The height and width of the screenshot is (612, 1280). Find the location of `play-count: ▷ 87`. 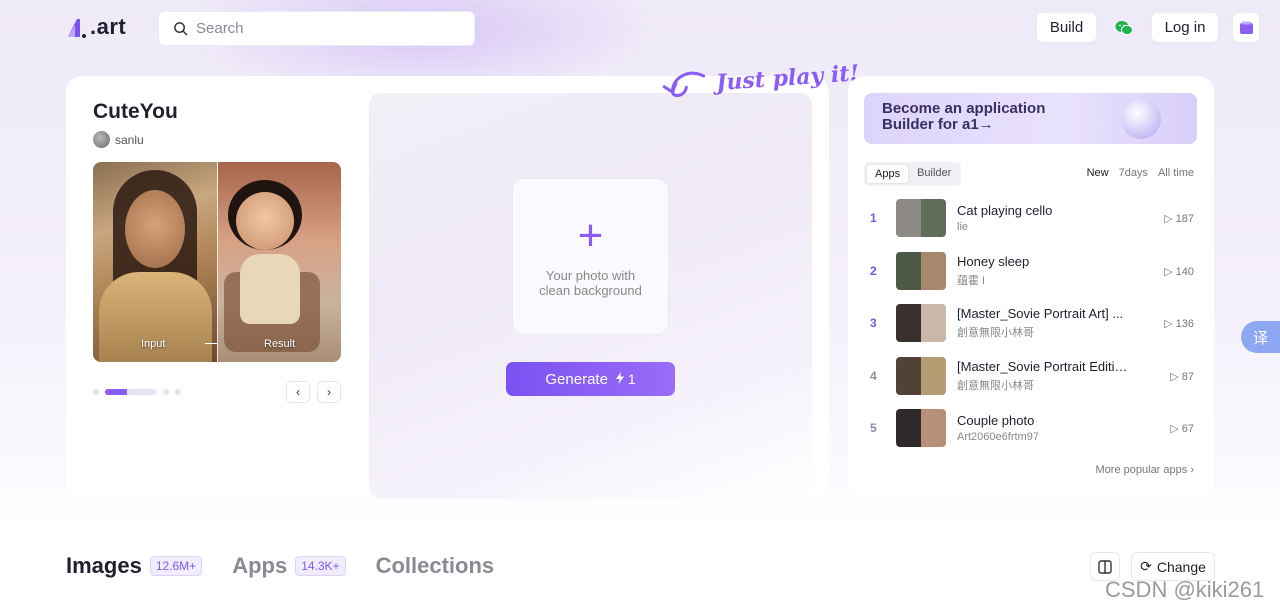

play-count: ▷ 87 is located at coordinates (1182, 376).